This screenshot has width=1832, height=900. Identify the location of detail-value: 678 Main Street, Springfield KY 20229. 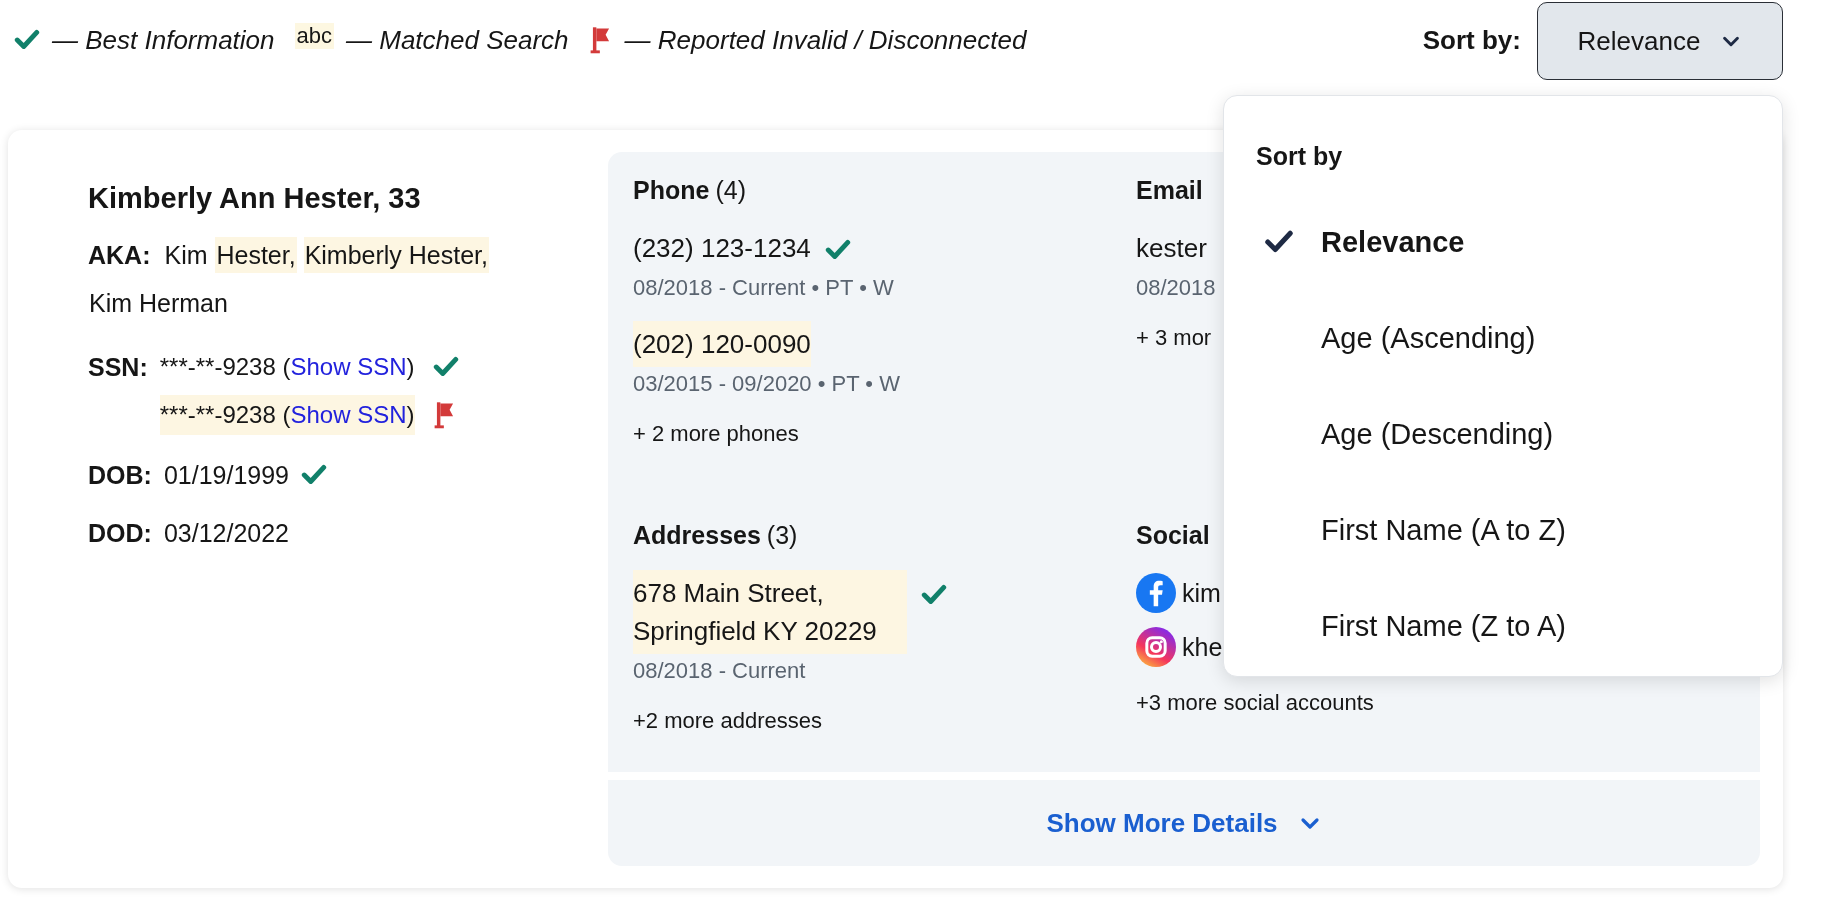
(770, 612).